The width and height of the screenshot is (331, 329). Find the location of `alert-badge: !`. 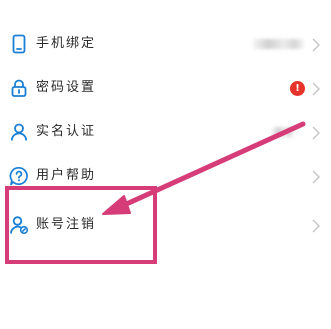

alert-badge: ! is located at coordinates (297, 88).